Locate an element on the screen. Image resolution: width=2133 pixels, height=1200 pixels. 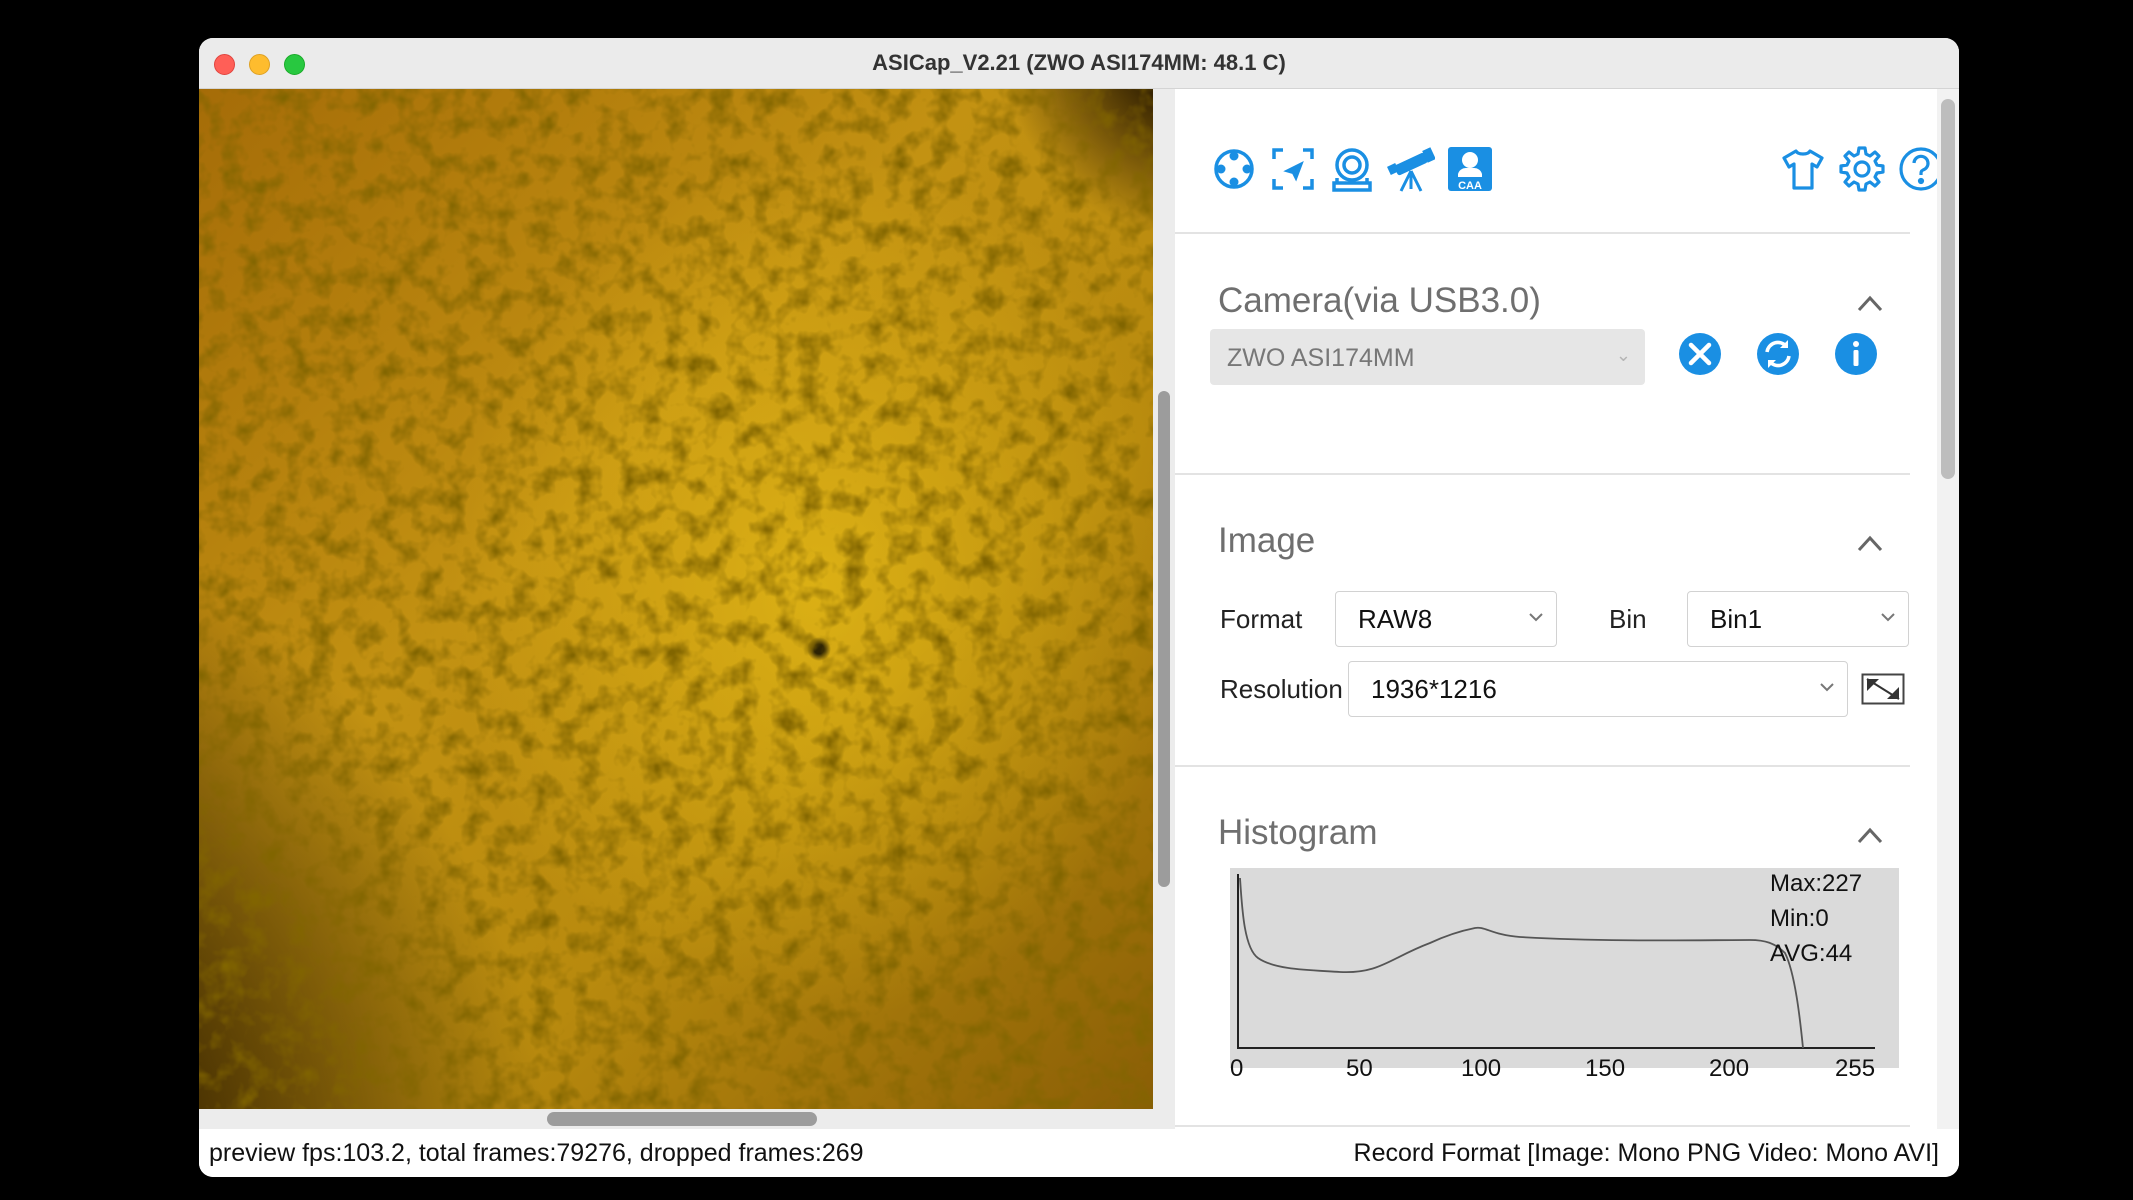
camera-select: ZWO ASI174MM ⌄ is located at coordinates (1427, 357).